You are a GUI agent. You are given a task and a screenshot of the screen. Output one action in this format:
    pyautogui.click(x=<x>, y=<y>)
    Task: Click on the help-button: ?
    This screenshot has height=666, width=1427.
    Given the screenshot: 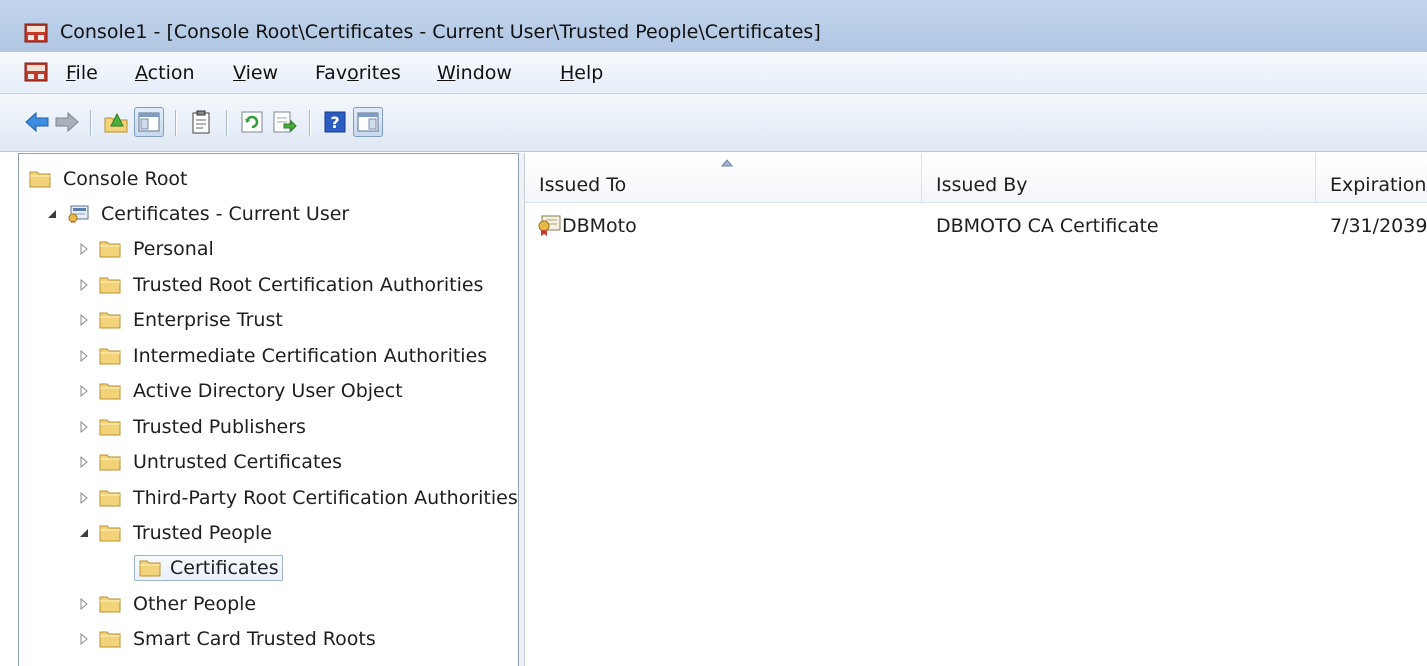 What is the action you would take?
    pyautogui.click(x=335, y=122)
    